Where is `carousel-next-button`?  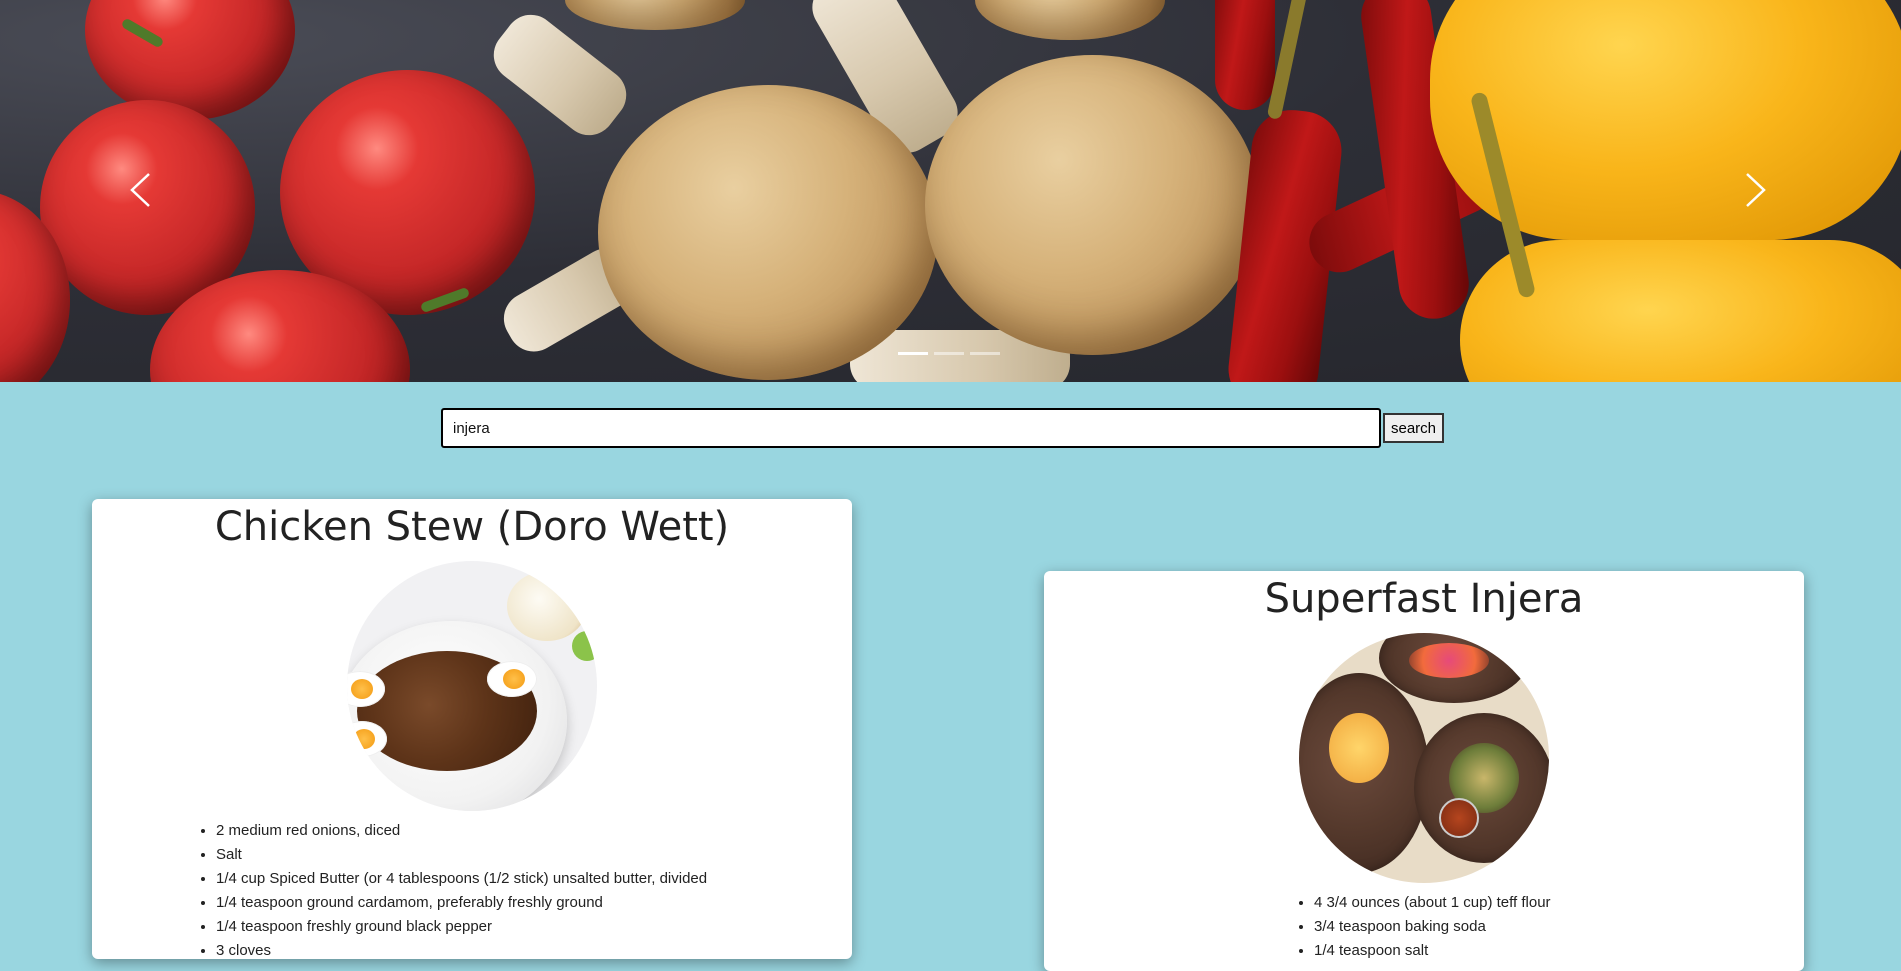
carousel-next-button is located at coordinates (1756, 190).